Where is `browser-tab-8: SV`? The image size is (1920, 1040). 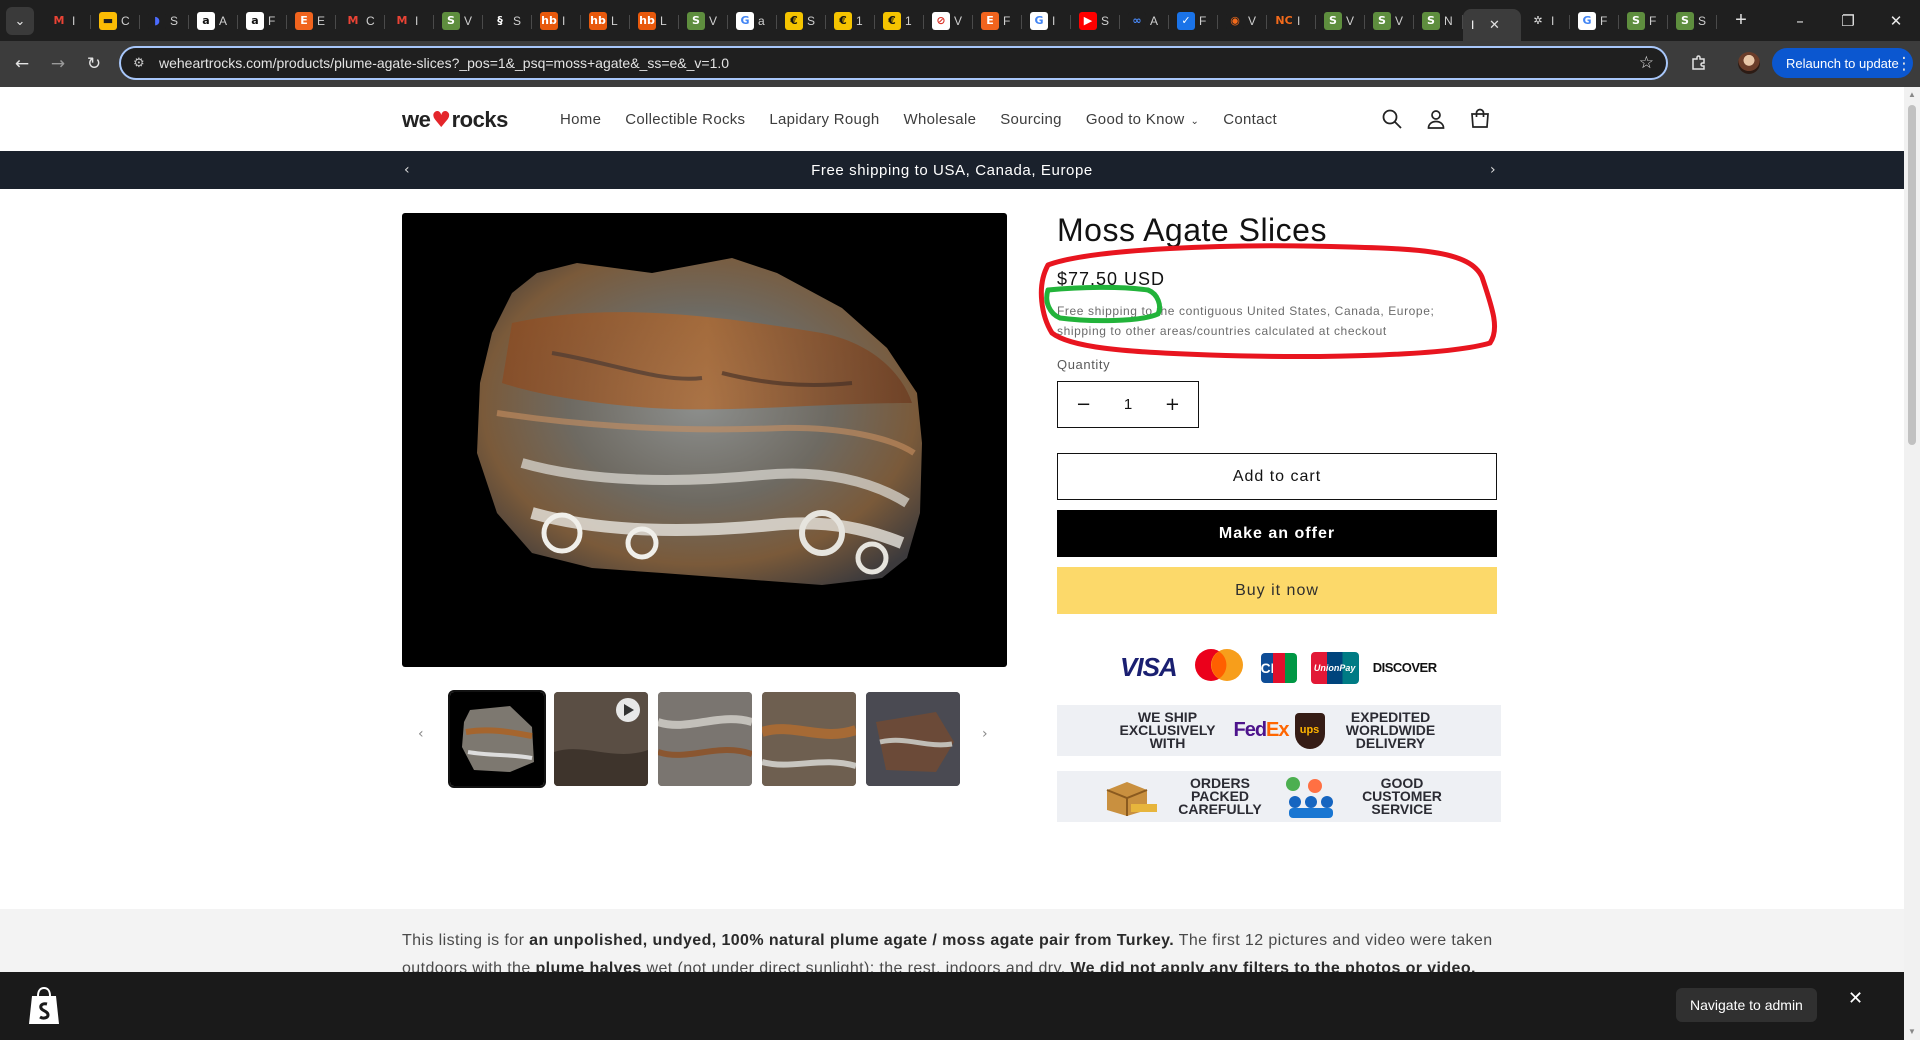
browser-tab-8: SV is located at coordinates (458, 21).